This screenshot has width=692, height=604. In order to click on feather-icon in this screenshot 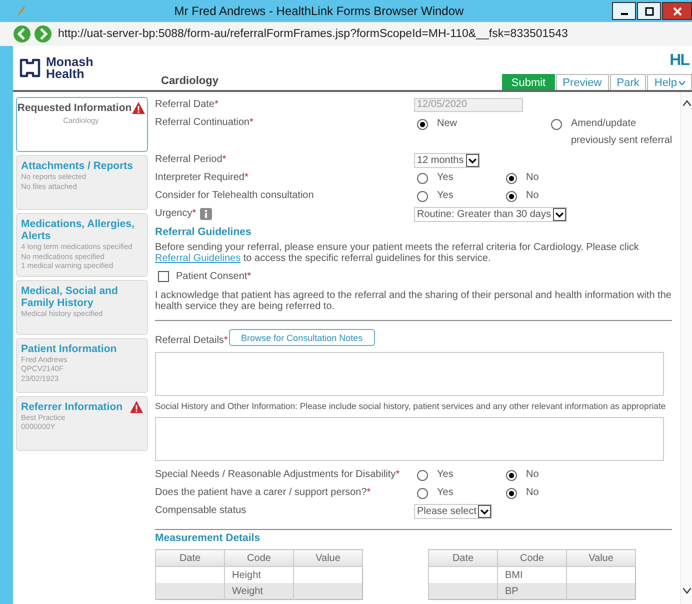, I will do `click(21, 11)`.